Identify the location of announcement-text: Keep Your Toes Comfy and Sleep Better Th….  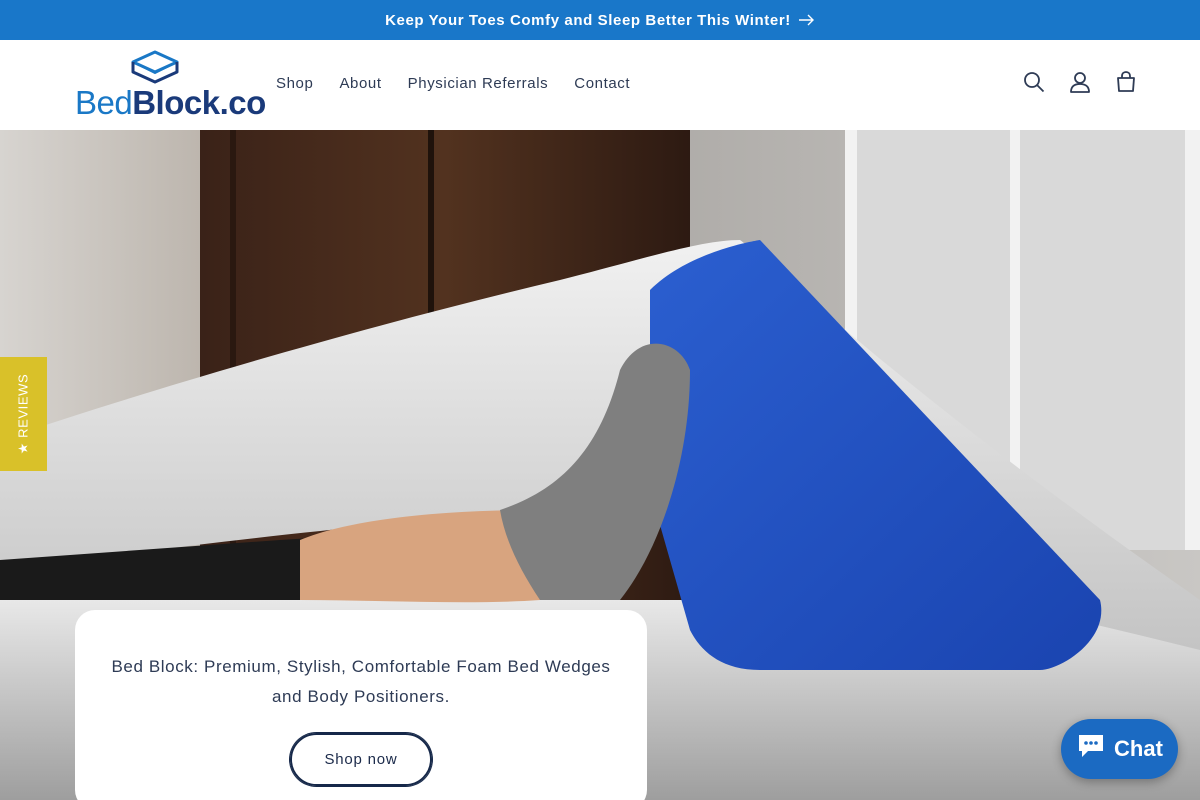
(588, 20).